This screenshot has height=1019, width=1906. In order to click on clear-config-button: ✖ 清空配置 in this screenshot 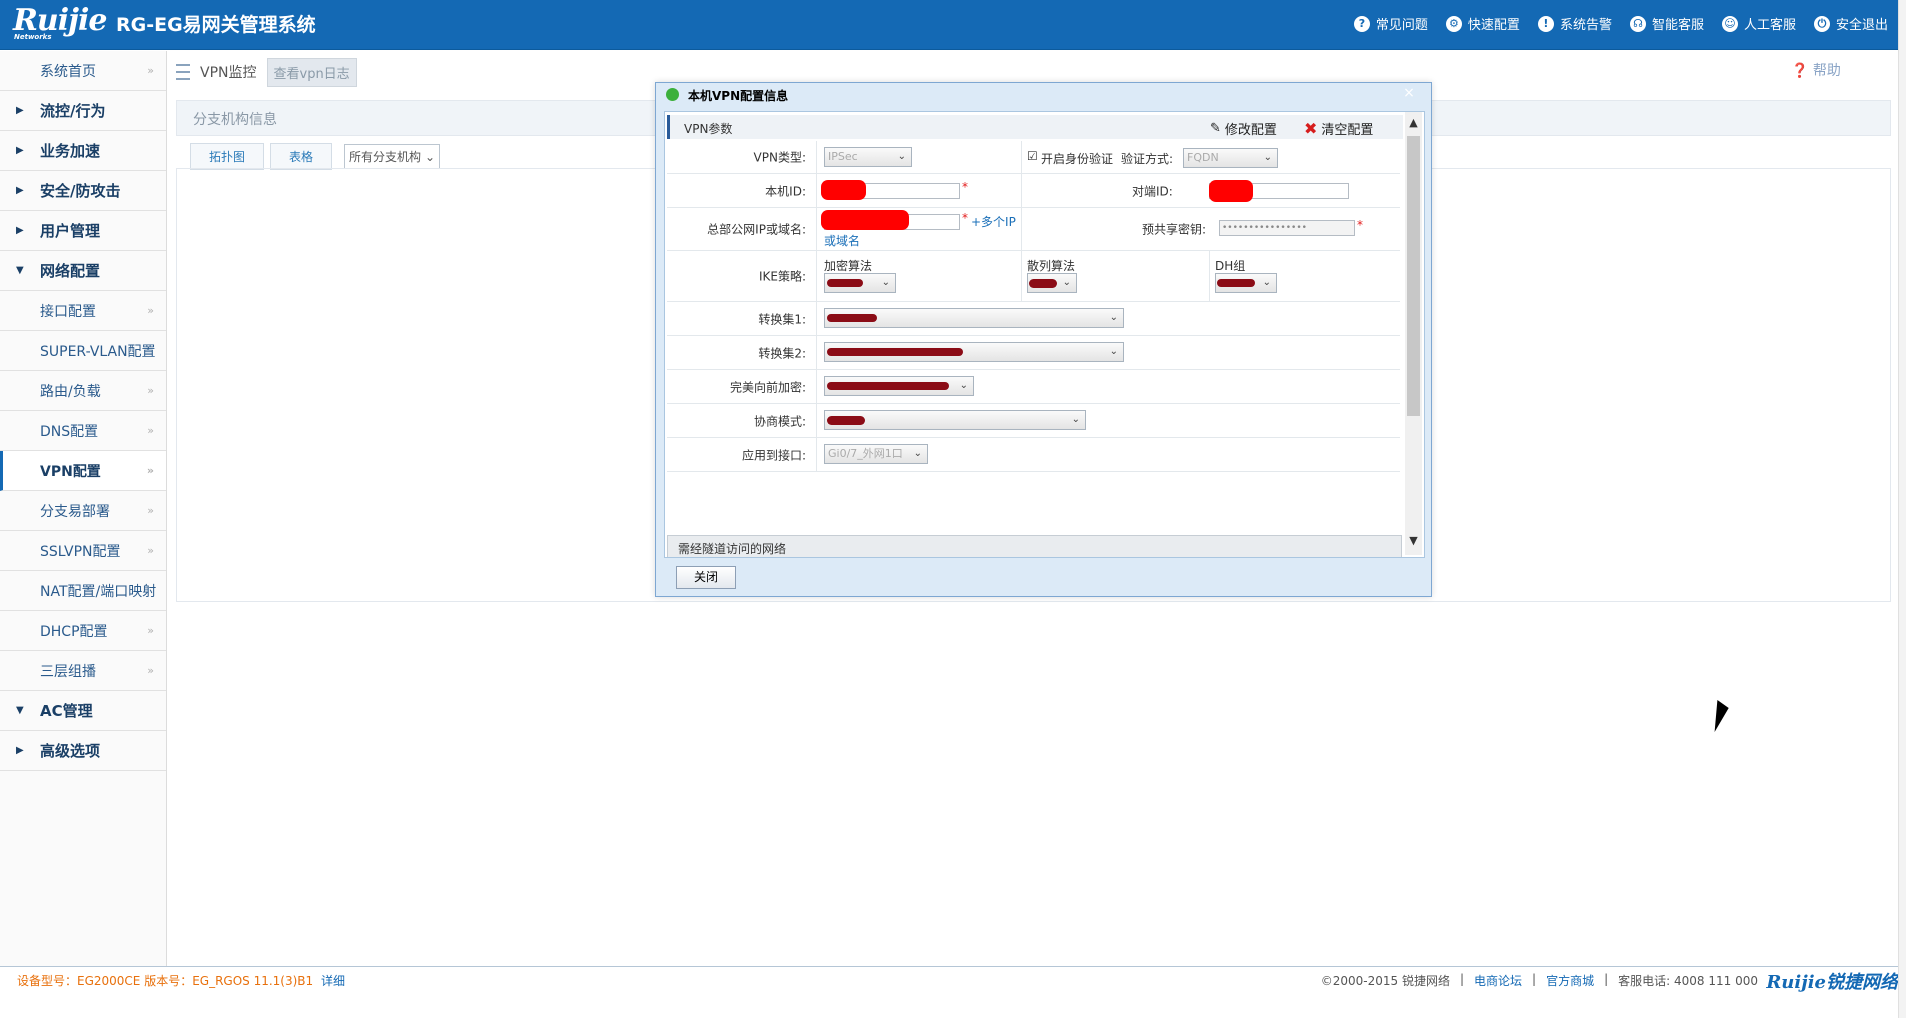, I will do `click(1338, 128)`.